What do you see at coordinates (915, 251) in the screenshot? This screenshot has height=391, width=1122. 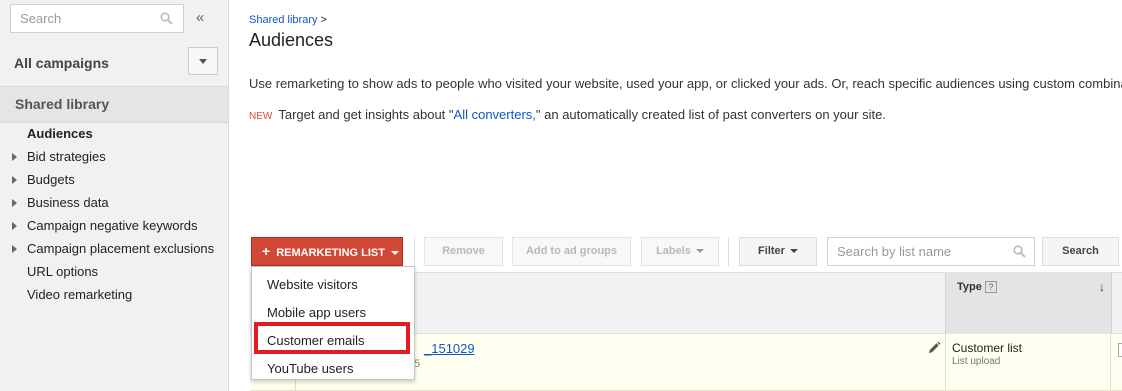 I see `list-search-input` at bounding box center [915, 251].